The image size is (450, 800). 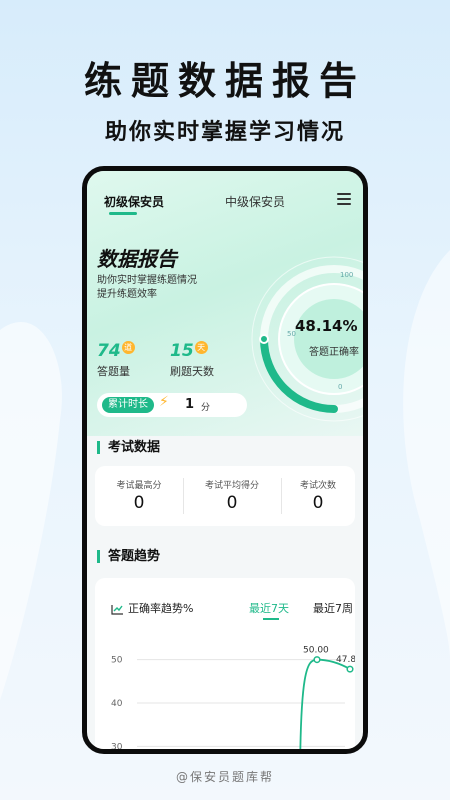 What do you see at coordinates (255, 201) in the screenshot?
I see `tab-intermediate-guard: 中级保安员` at bounding box center [255, 201].